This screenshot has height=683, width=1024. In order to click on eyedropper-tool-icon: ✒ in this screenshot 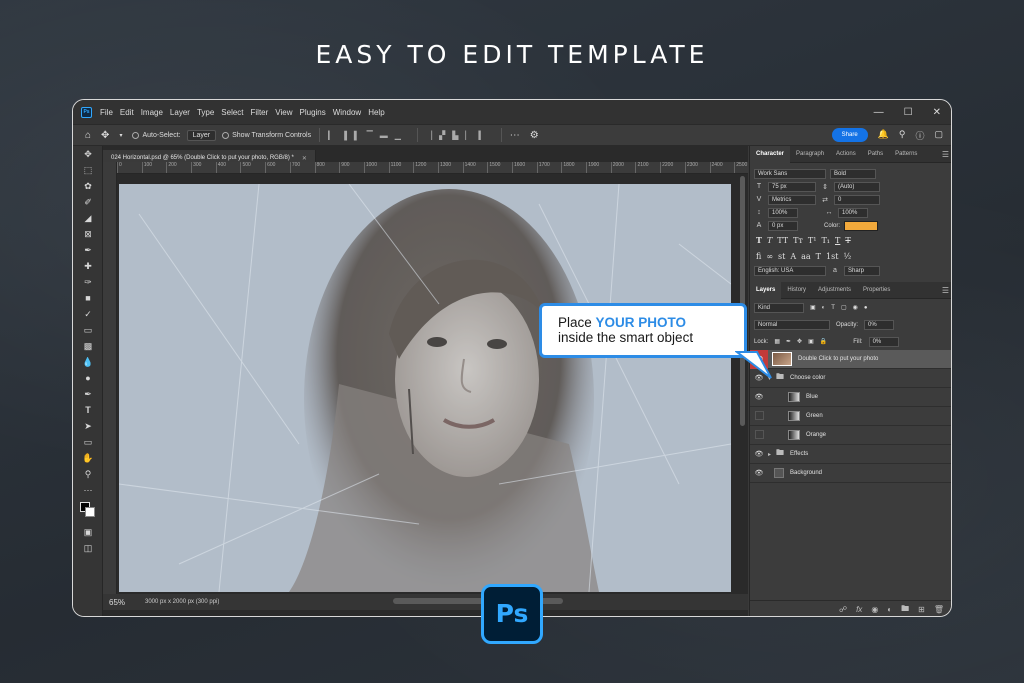, I will do `click(88, 250)`.